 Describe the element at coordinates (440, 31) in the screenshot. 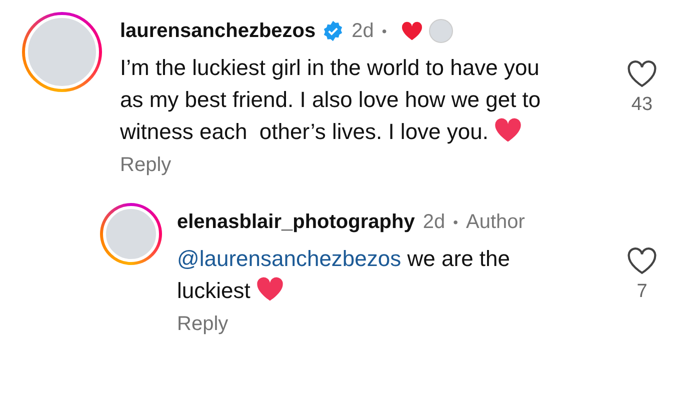

I see `author-avatar` at that location.